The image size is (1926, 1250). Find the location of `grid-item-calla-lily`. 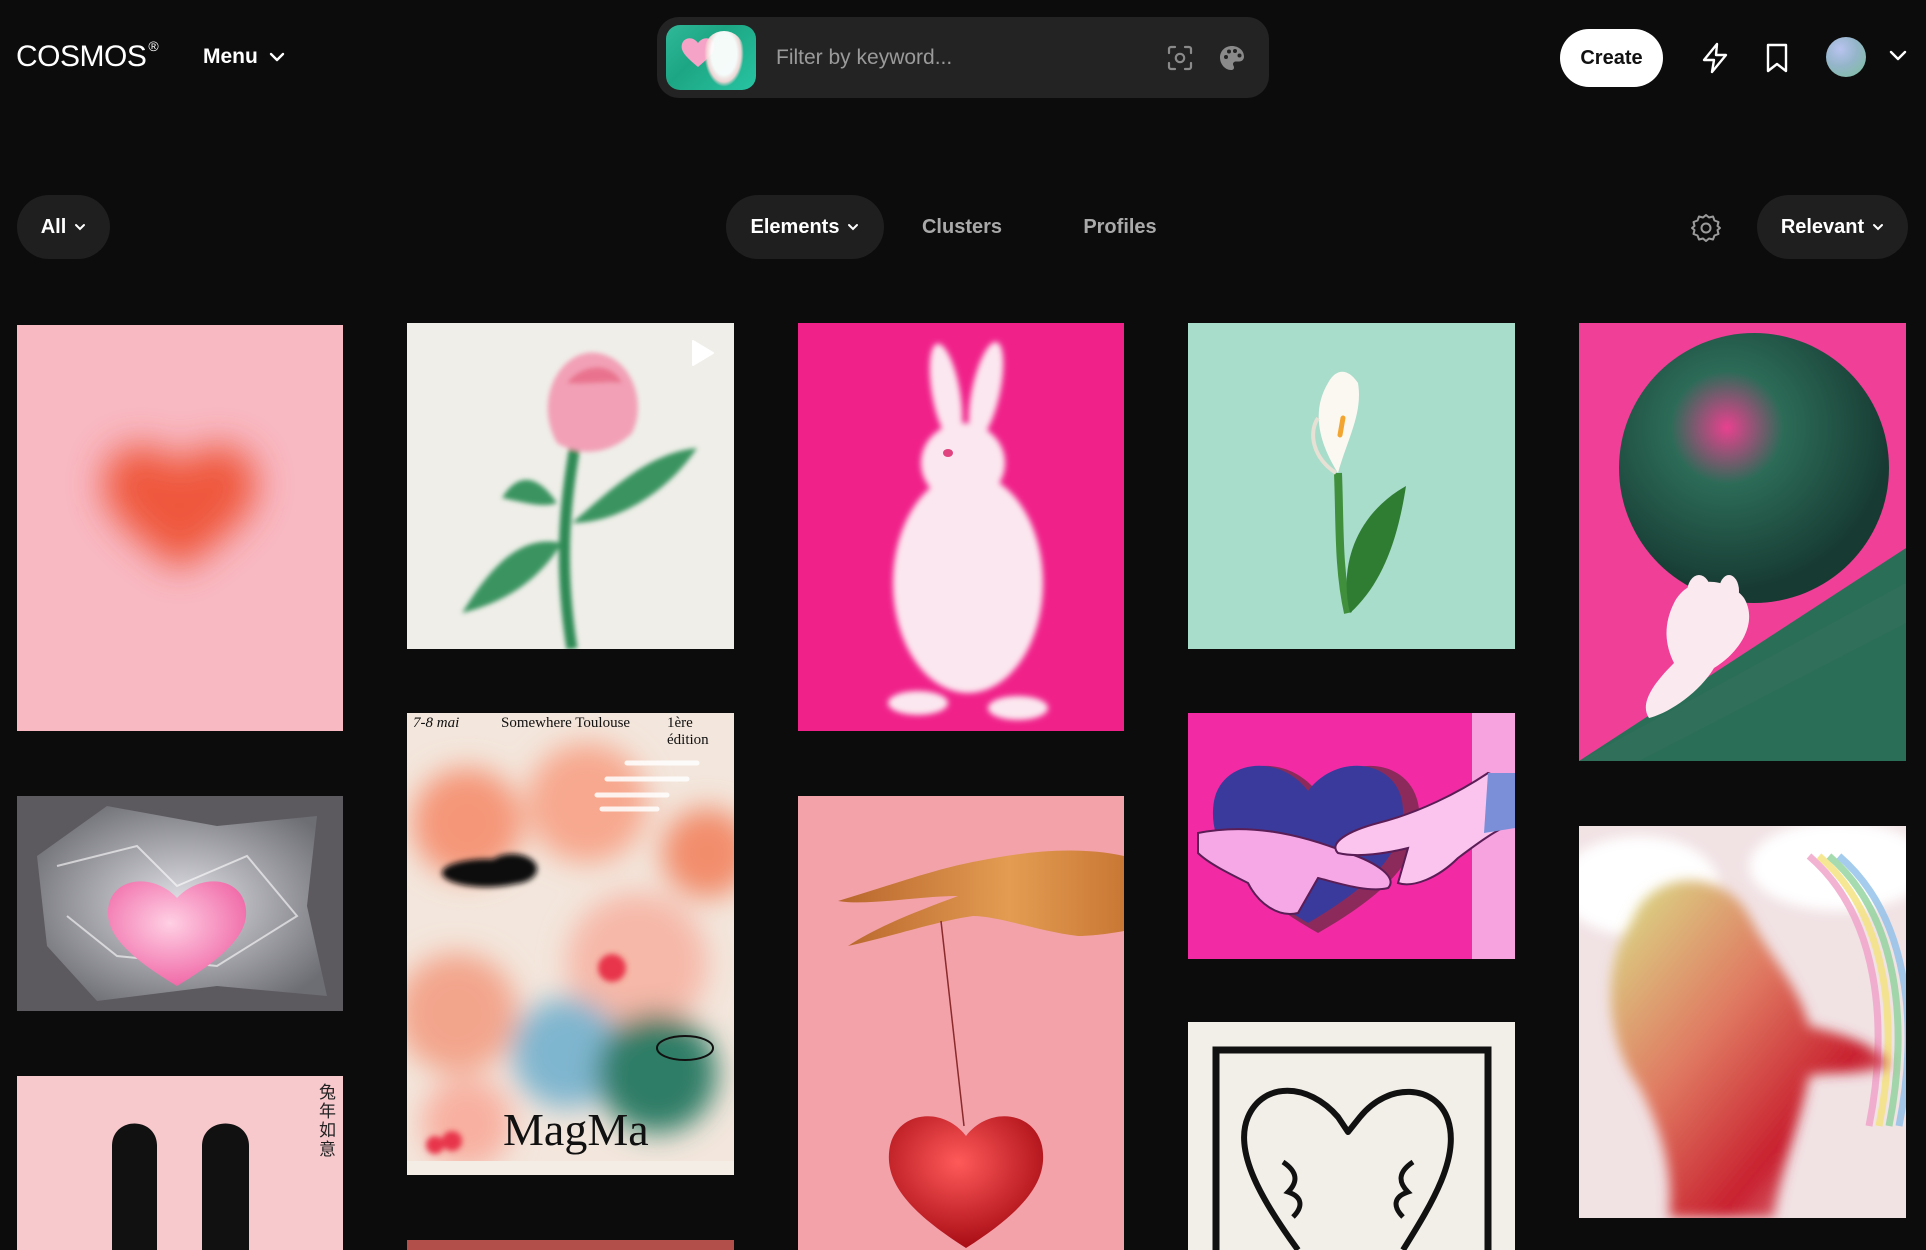

grid-item-calla-lily is located at coordinates (1351, 486).